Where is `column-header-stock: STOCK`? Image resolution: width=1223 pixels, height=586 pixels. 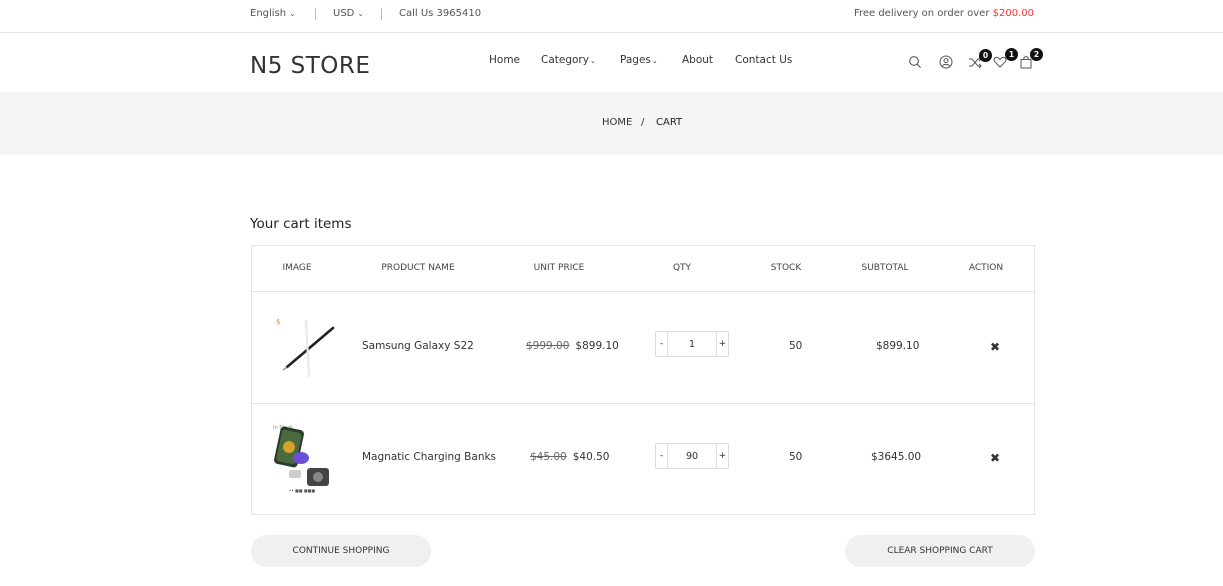 column-header-stock: STOCK is located at coordinates (786, 268).